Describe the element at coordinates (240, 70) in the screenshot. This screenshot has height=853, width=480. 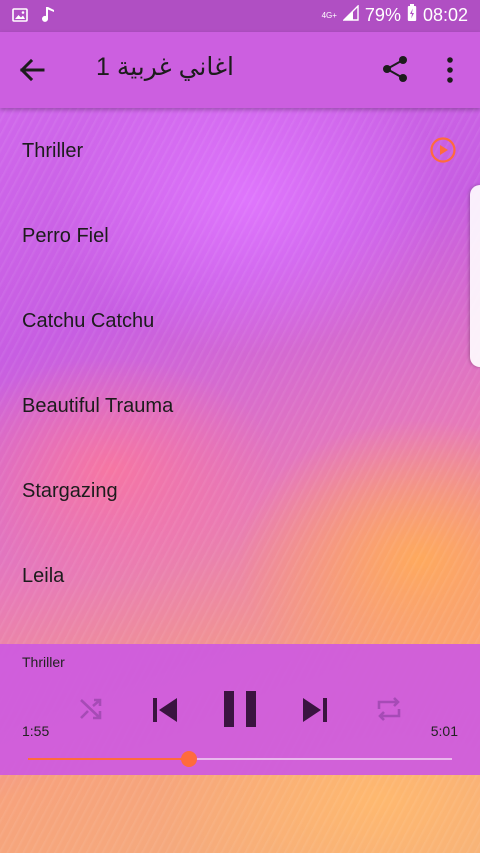
I see `app-bar: اغاني غربية 1` at that location.